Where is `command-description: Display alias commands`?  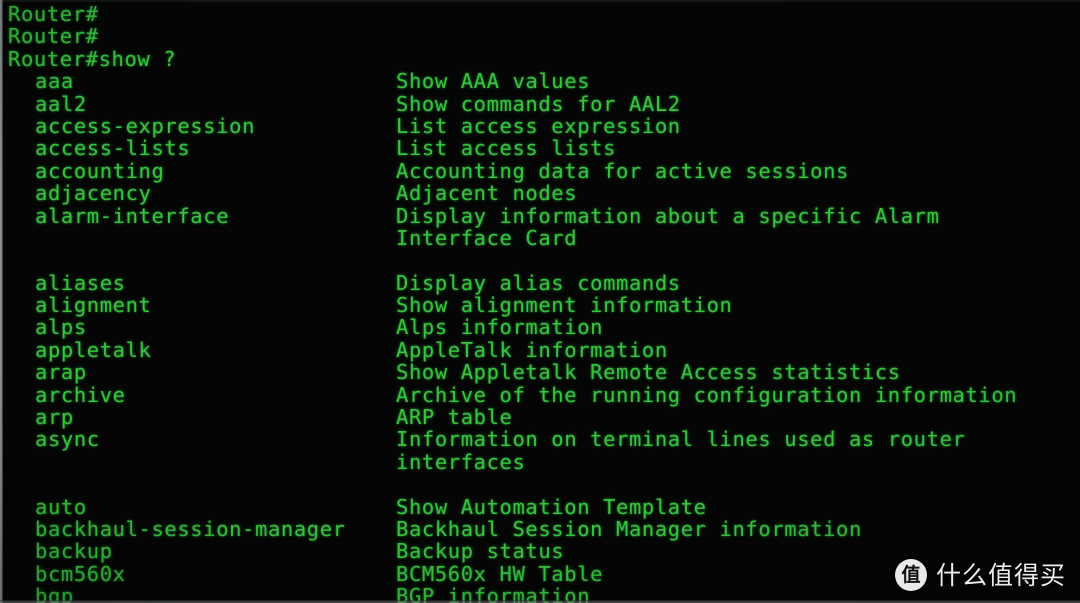 command-description: Display alias commands is located at coordinates (538, 282).